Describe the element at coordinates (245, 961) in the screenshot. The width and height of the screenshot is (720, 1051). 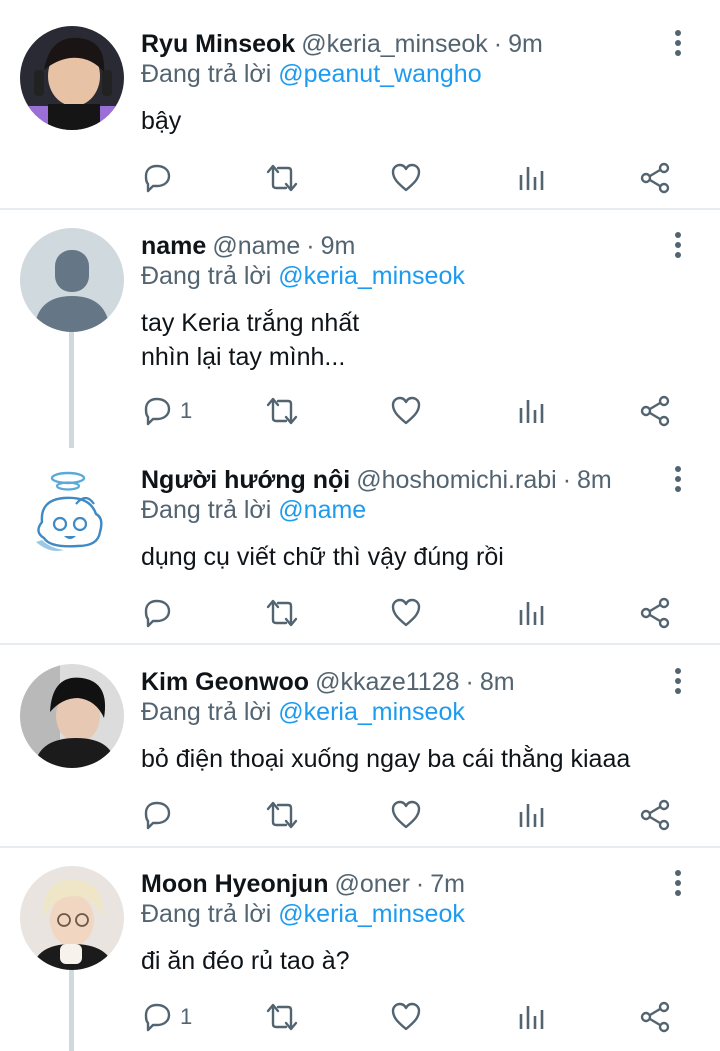
I see `tweet-text: đi ăn đéo rủ tao à?` at that location.